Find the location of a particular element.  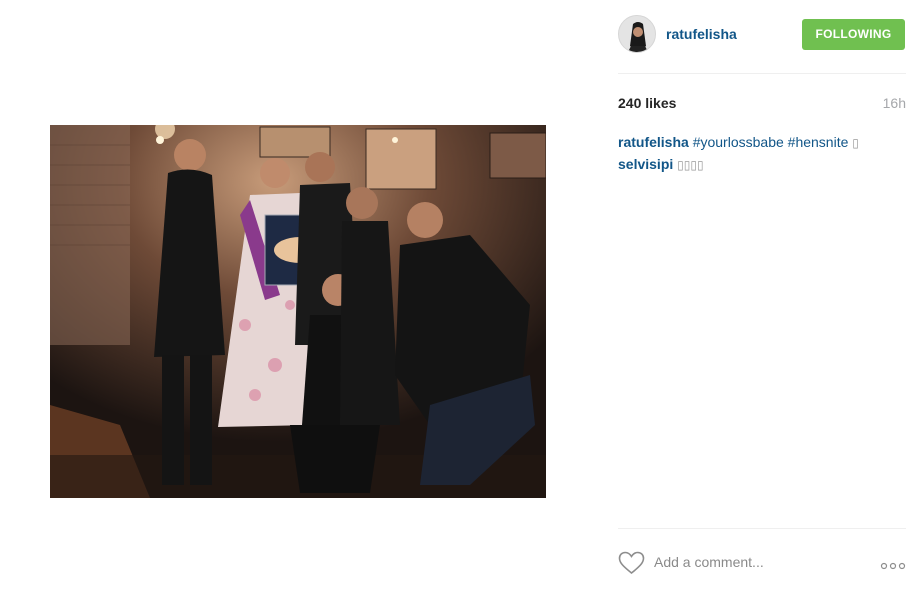

comment-item: selvisipi ▯▯▯▯ is located at coordinates (762, 165).